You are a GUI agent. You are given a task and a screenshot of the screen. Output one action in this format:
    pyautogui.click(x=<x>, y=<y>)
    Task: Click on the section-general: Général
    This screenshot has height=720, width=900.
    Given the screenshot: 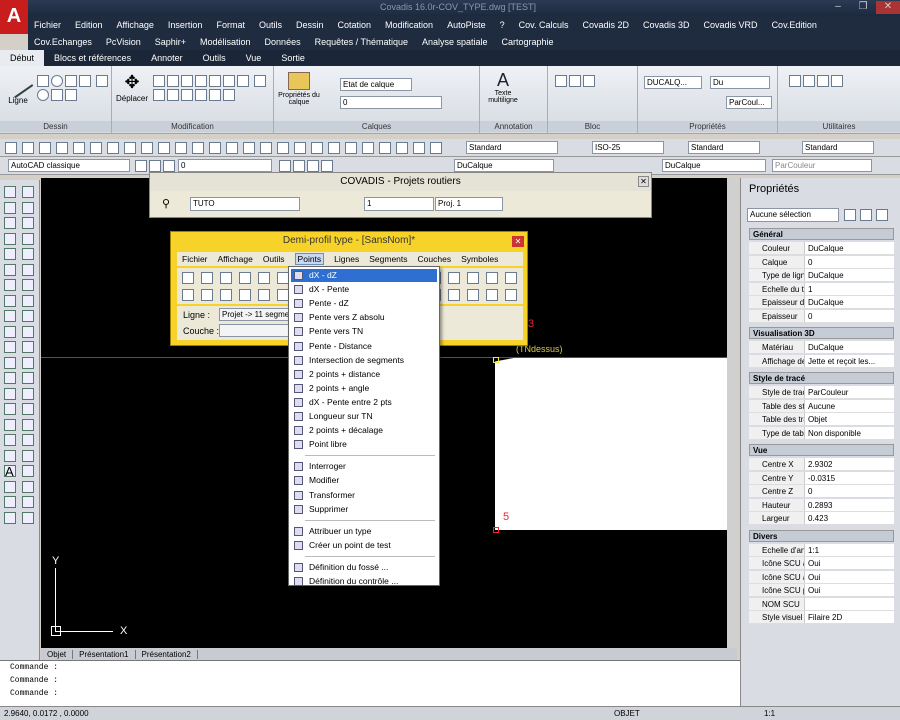 What is the action you would take?
    pyautogui.click(x=821, y=234)
    